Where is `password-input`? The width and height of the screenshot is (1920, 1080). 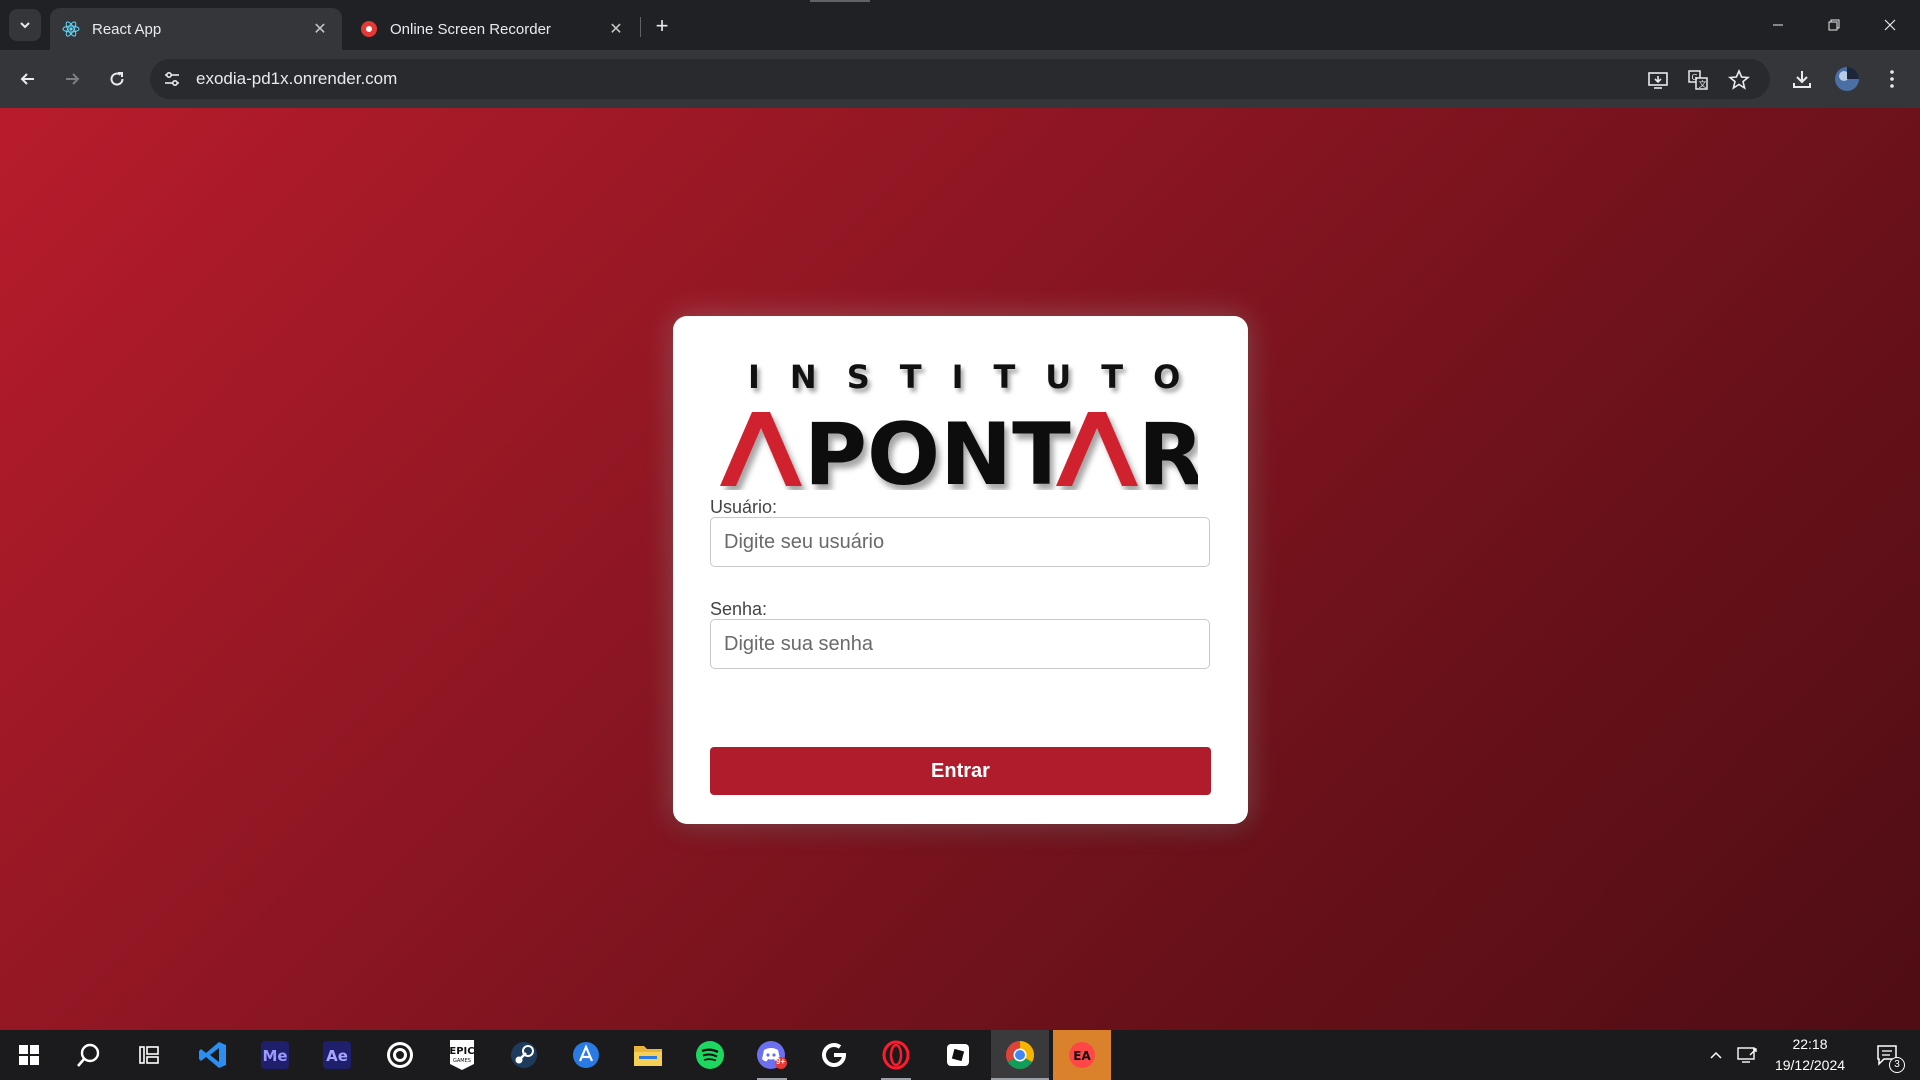
password-input is located at coordinates (960, 644).